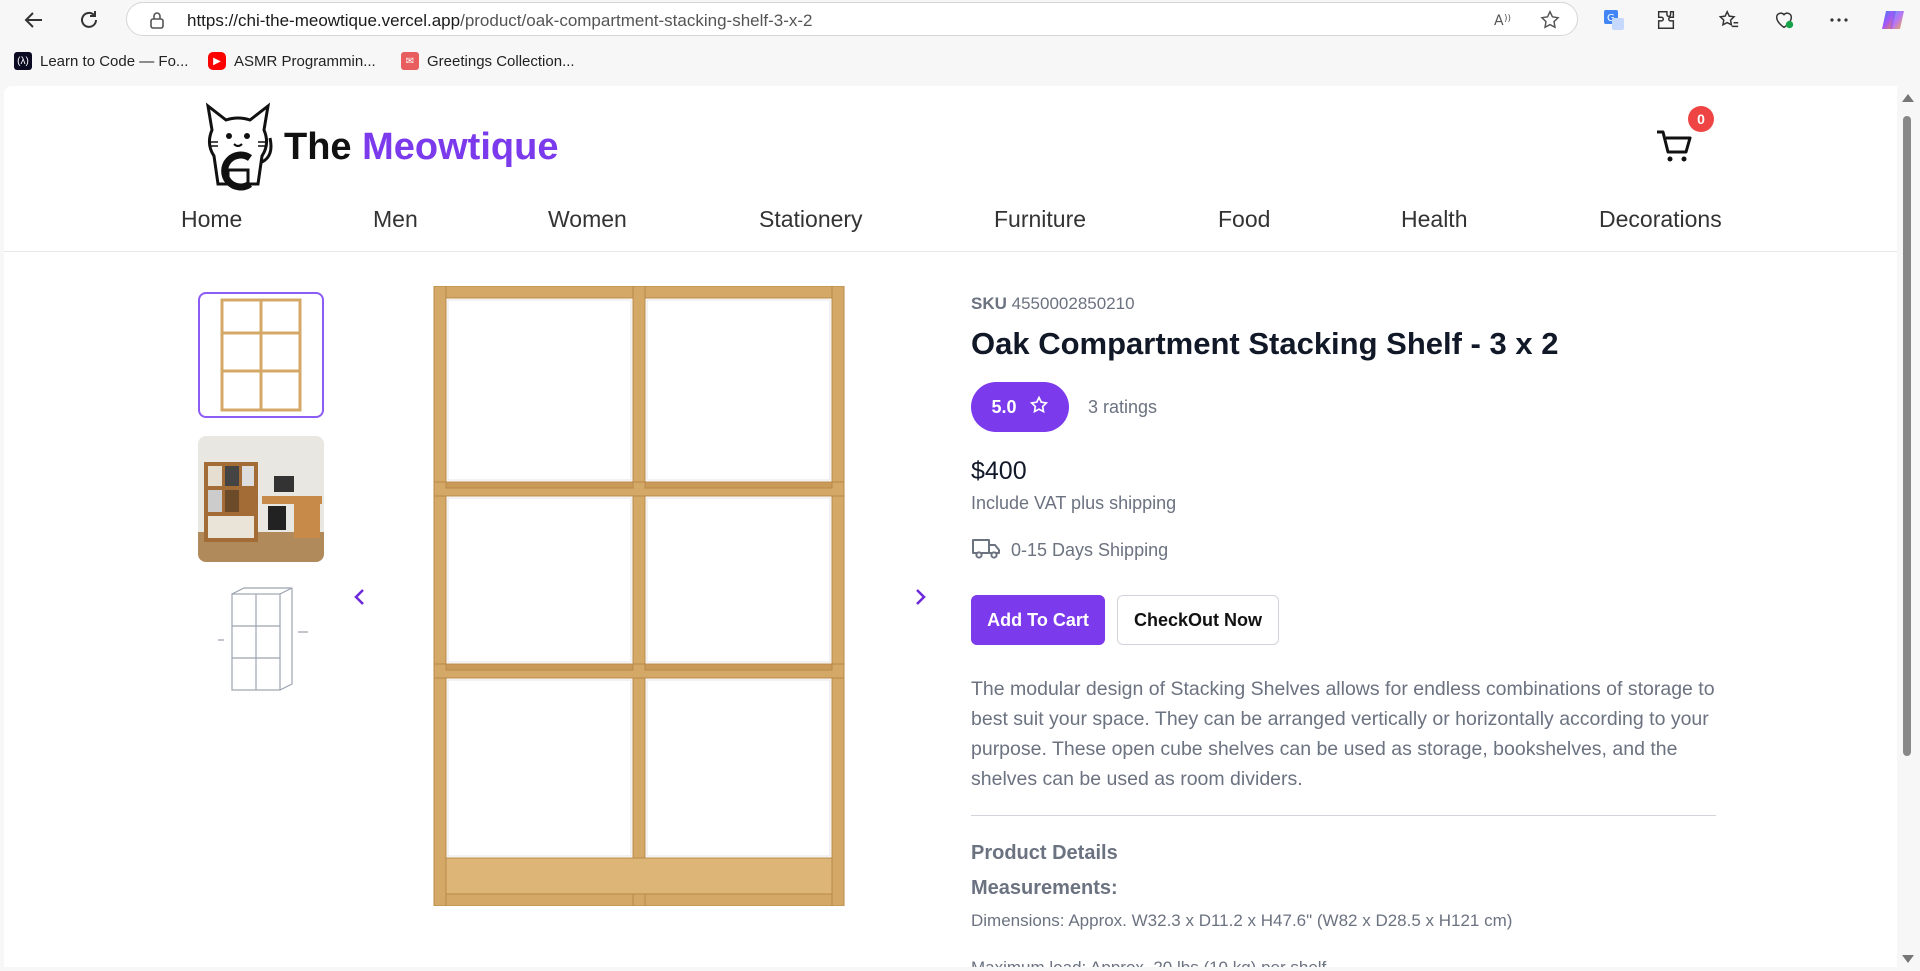 The image size is (1920, 971). I want to click on nav-item-stationery: Stationery, so click(811, 219).